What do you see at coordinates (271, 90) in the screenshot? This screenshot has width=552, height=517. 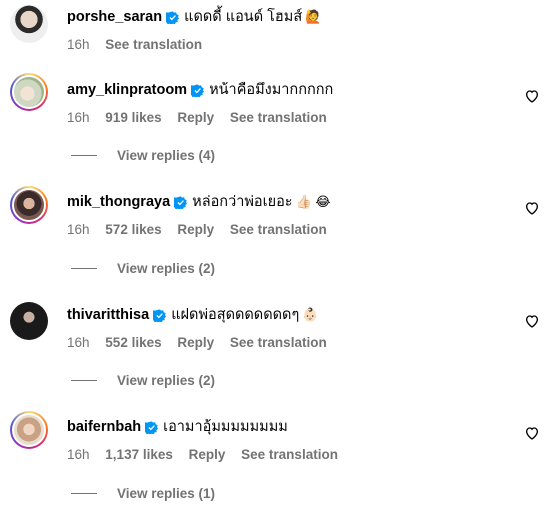 I see `comment-text: หน้าคือมึงมากกกกก` at bounding box center [271, 90].